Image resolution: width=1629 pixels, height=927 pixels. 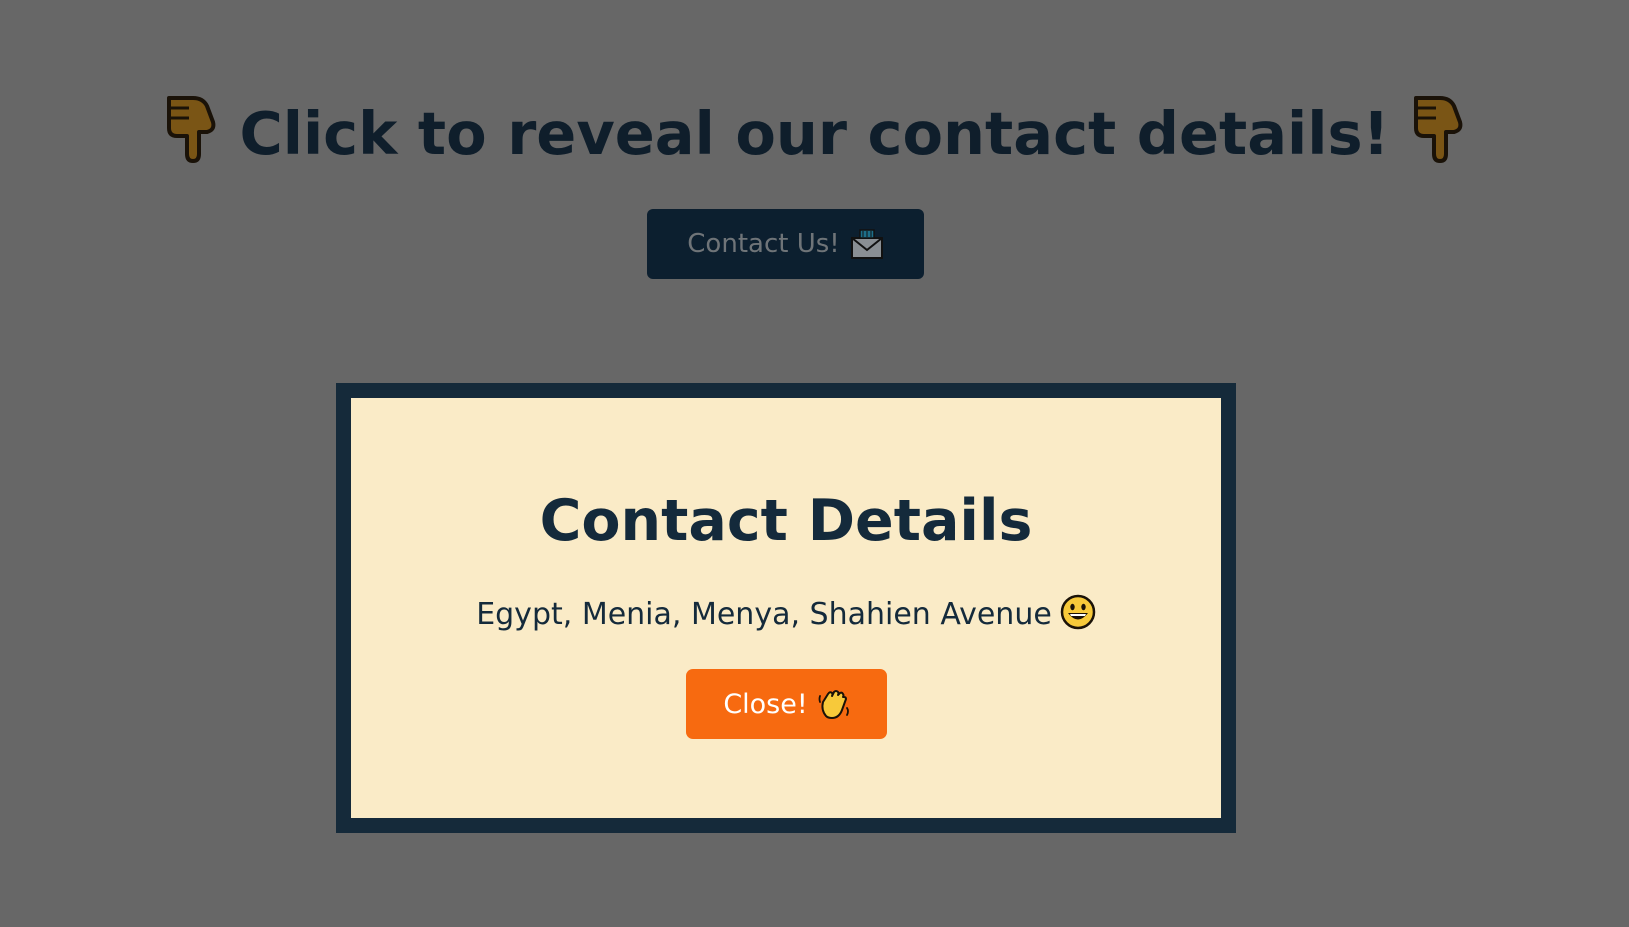 I want to click on modal-title: Contact Details, so click(x=786, y=521).